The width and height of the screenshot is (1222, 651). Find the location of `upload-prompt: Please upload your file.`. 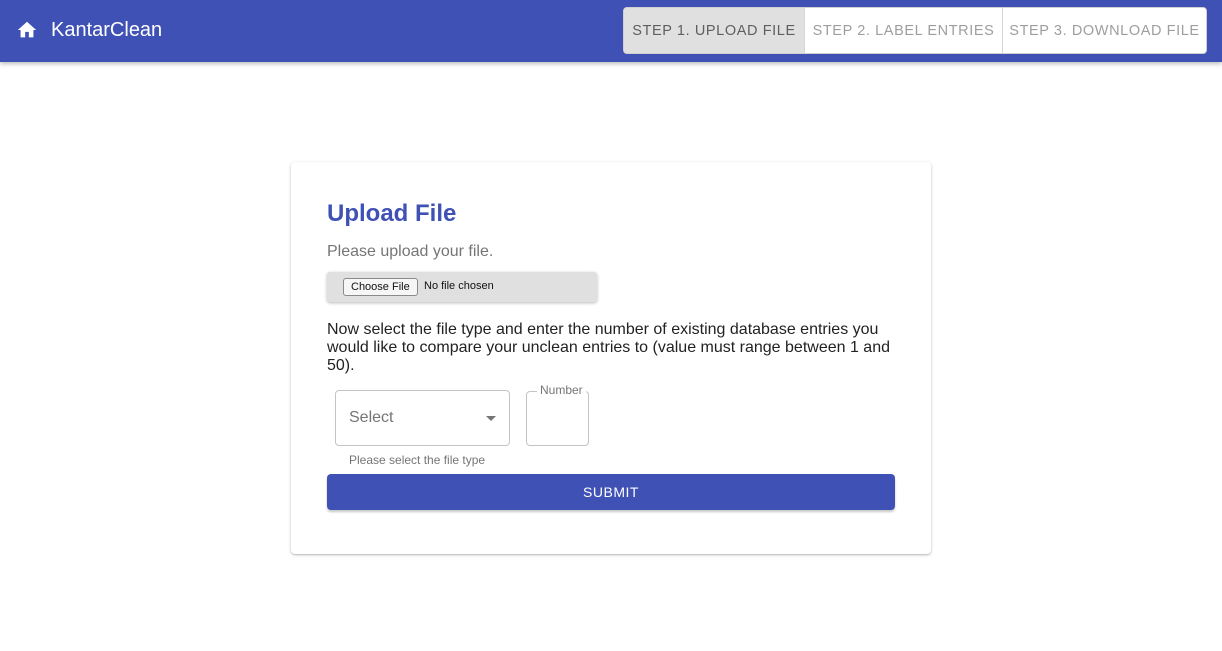

upload-prompt: Please upload your file. is located at coordinates (410, 251).